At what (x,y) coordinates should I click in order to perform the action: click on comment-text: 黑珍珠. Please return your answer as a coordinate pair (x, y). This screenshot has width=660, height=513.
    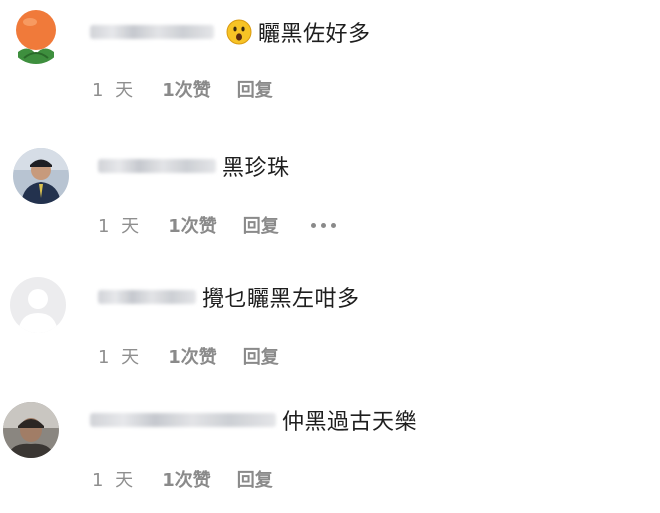
    Looking at the image, I should click on (256, 168).